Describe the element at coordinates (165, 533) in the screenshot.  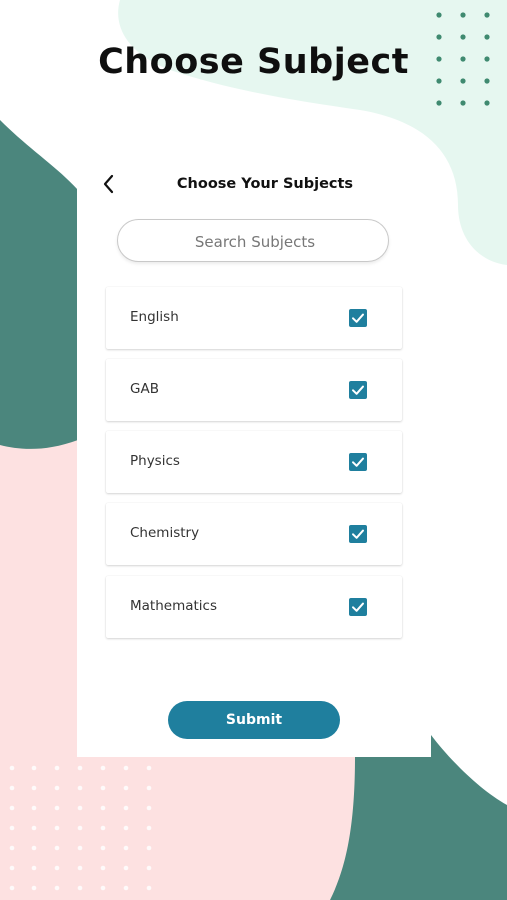
I see `subject-label: Chemistry` at that location.